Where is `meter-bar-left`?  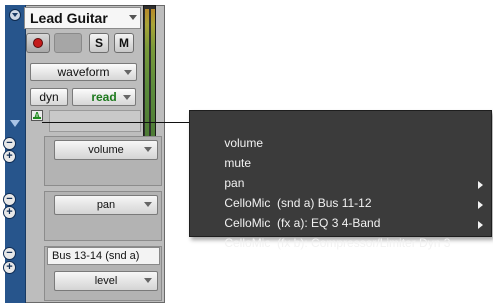 meter-bar-left is located at coordinates (147, 74).